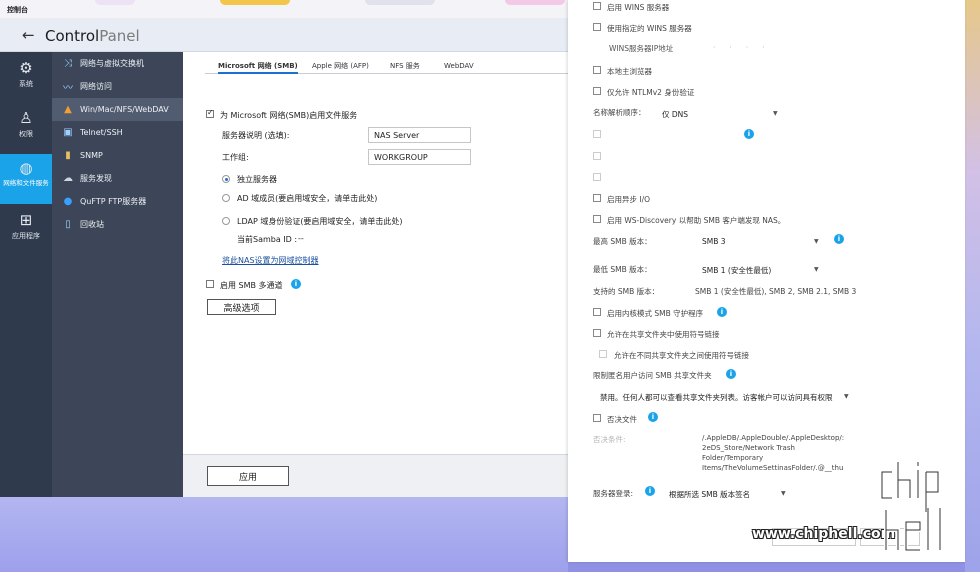  Describe the element at coordinates (419, 157) in the screenshot. I see `workgroup-input` at that location.